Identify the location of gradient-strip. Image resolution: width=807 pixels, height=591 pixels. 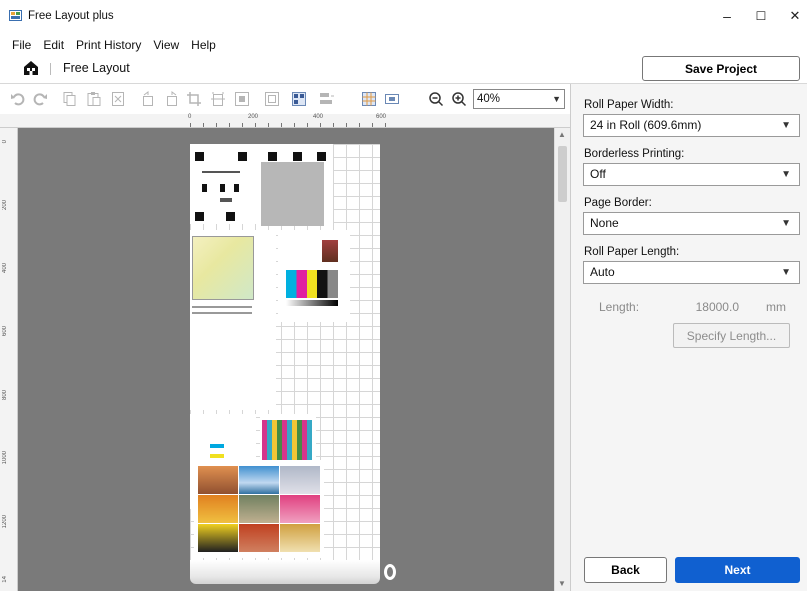
(221, 172).